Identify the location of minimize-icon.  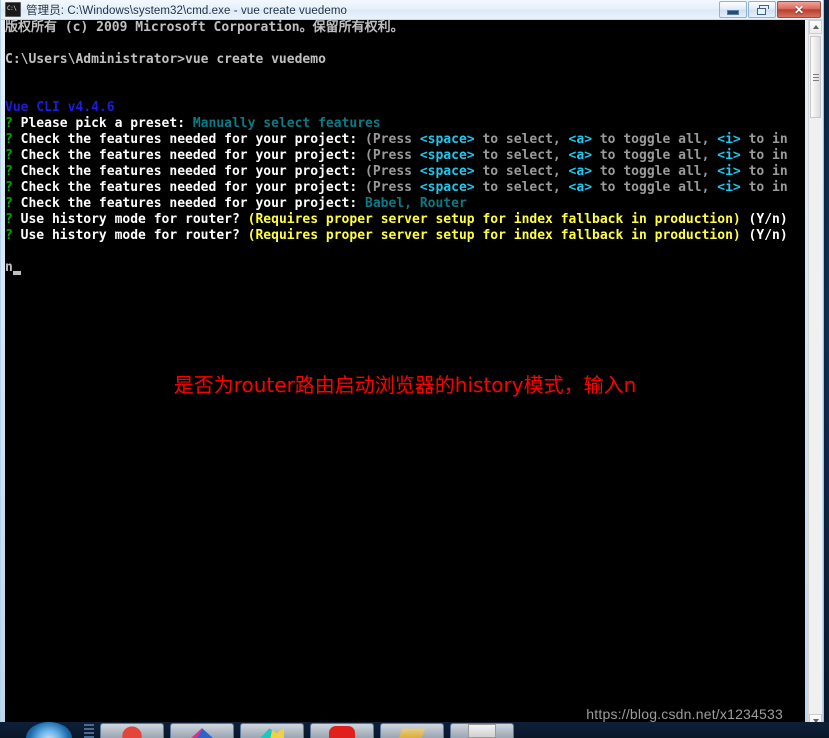
(733, 12).